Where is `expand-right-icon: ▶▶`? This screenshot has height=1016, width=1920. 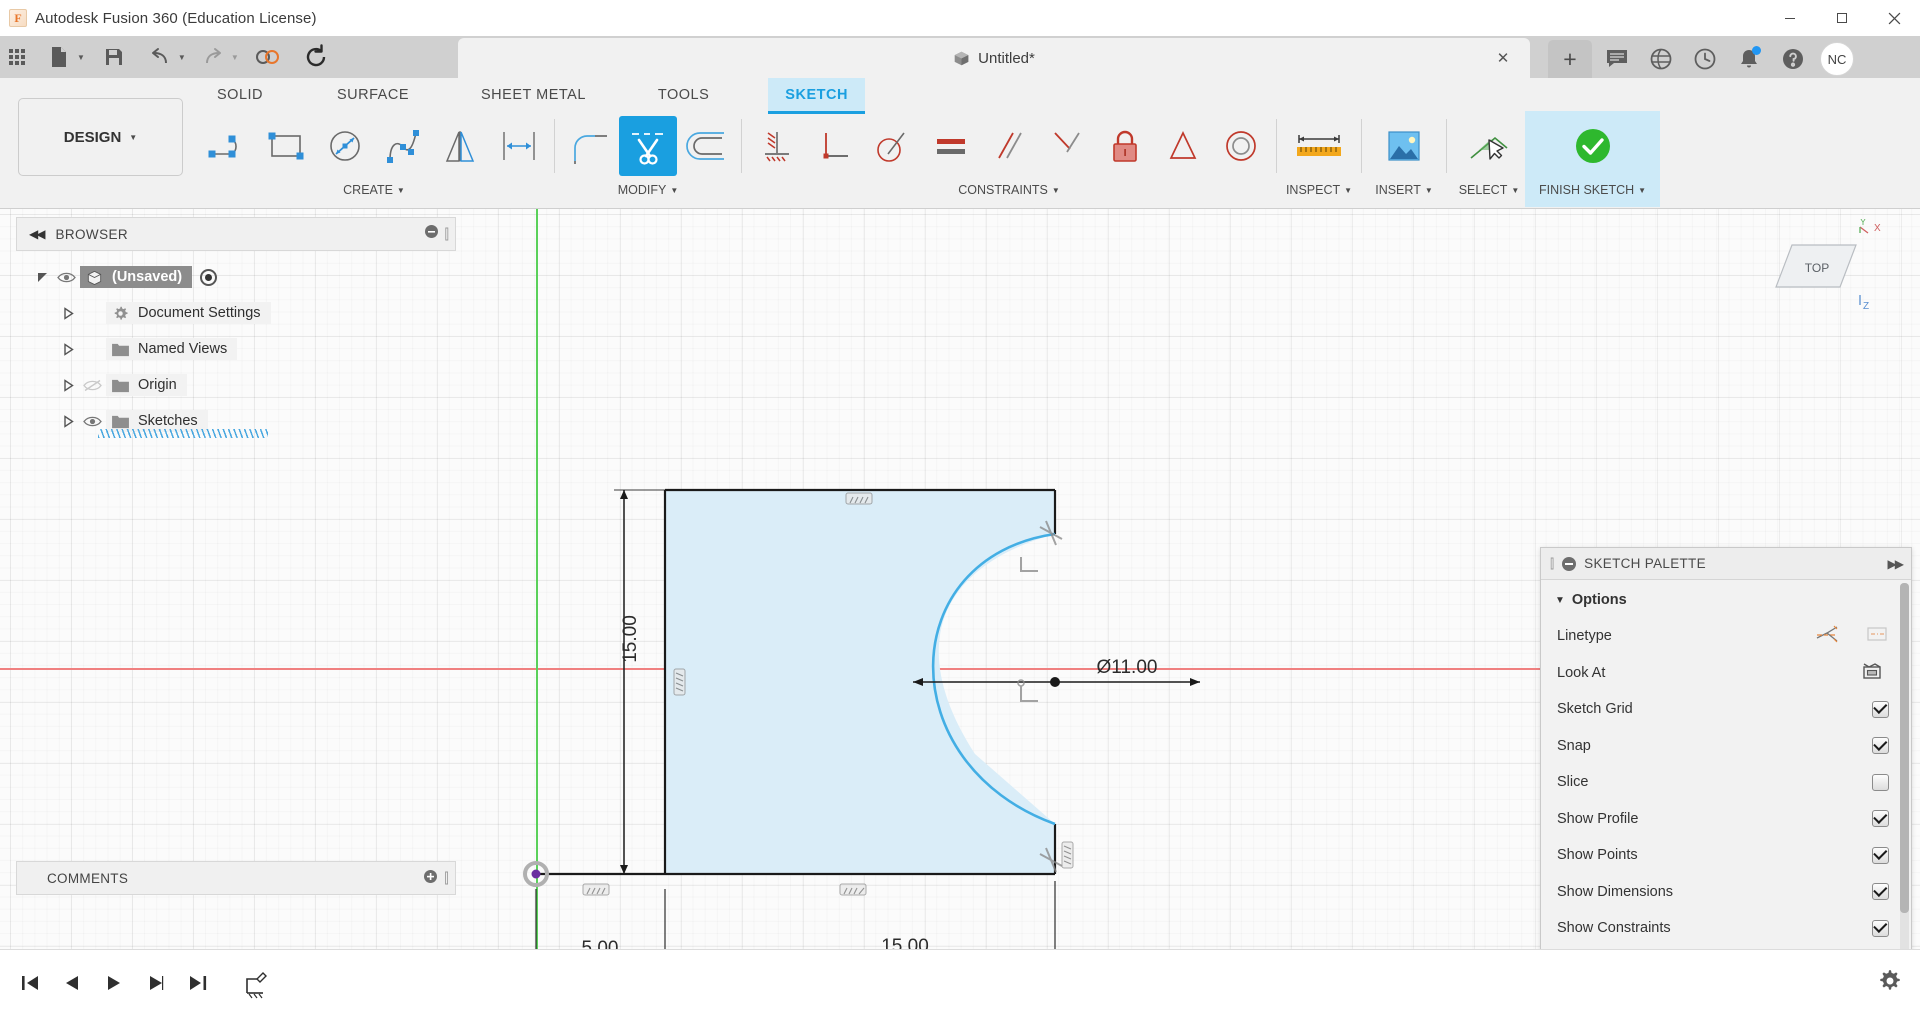 expand-right-icon: ▶▶ is located at coordinates (1896, 564).